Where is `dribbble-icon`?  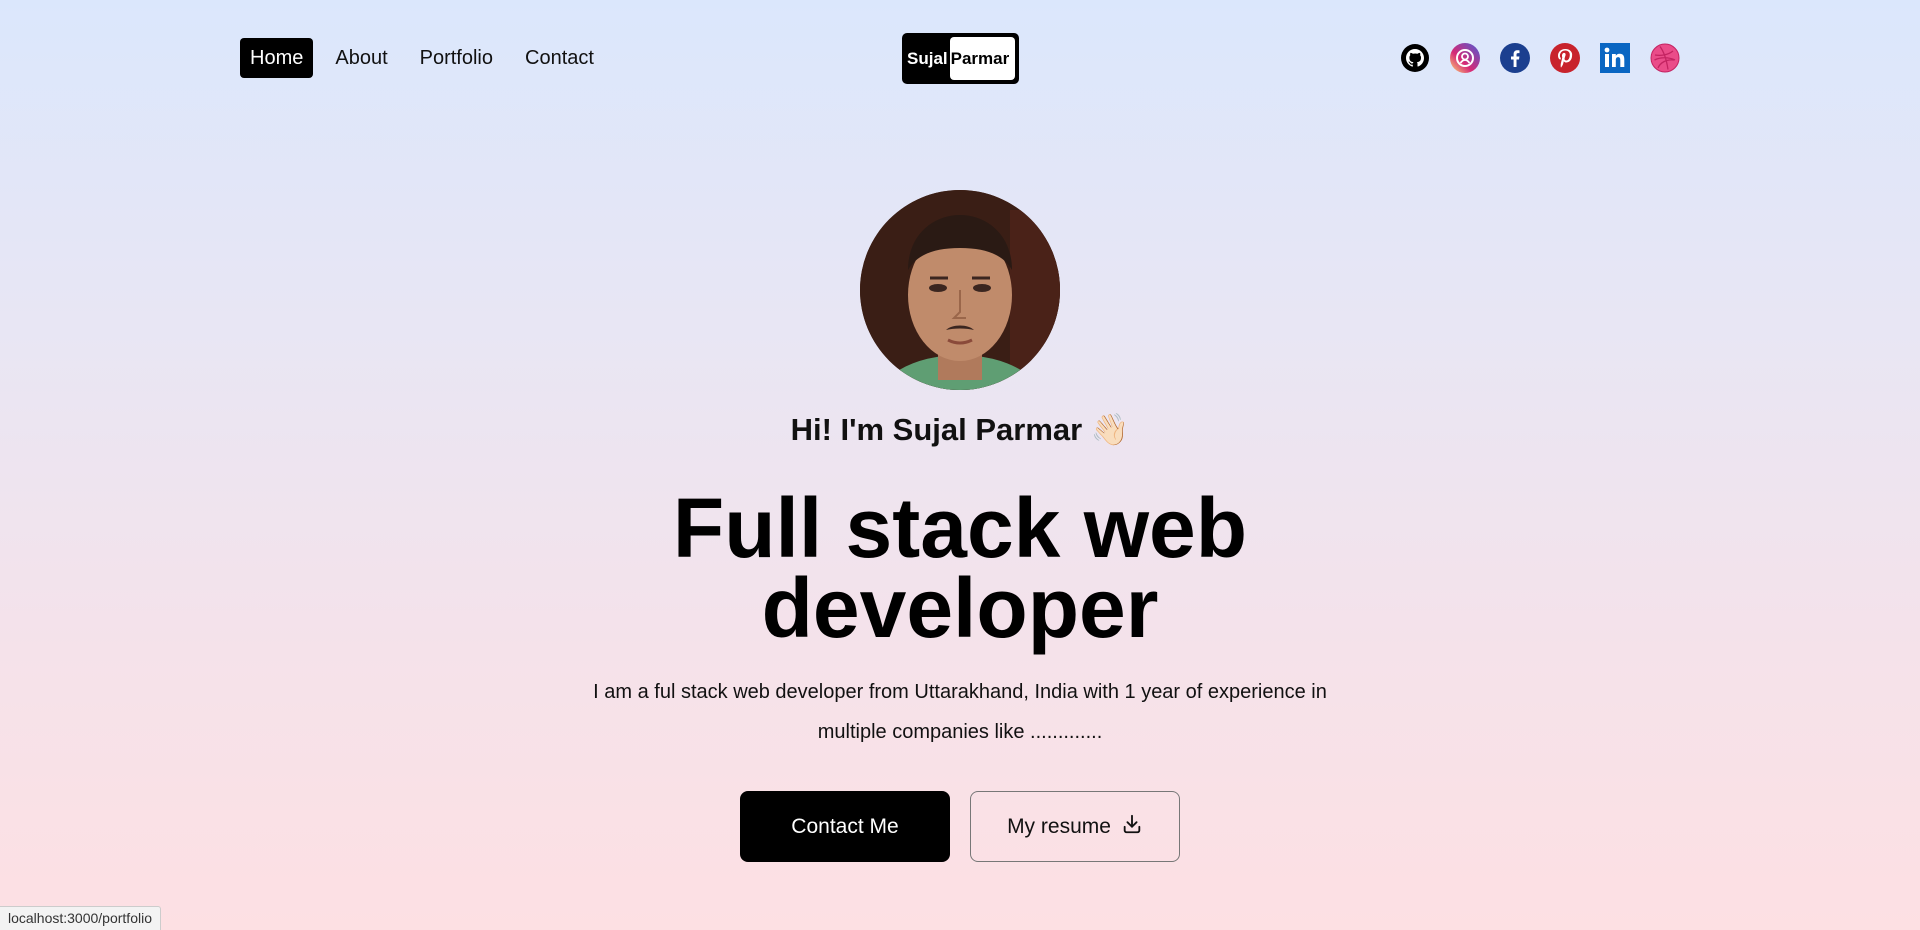
dribbble-icon is located at coordinates (1665, 58).